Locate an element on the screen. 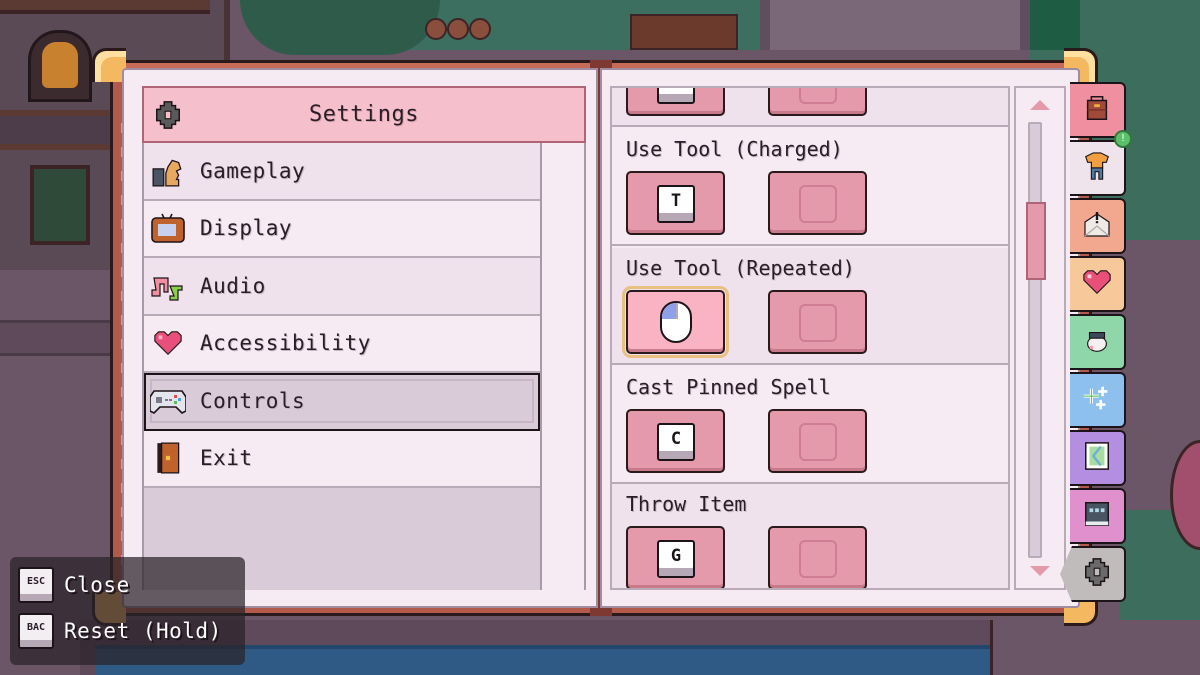 This screenshot has height=675, width=1200. wooden-crate is located at coordinates (684, 32).